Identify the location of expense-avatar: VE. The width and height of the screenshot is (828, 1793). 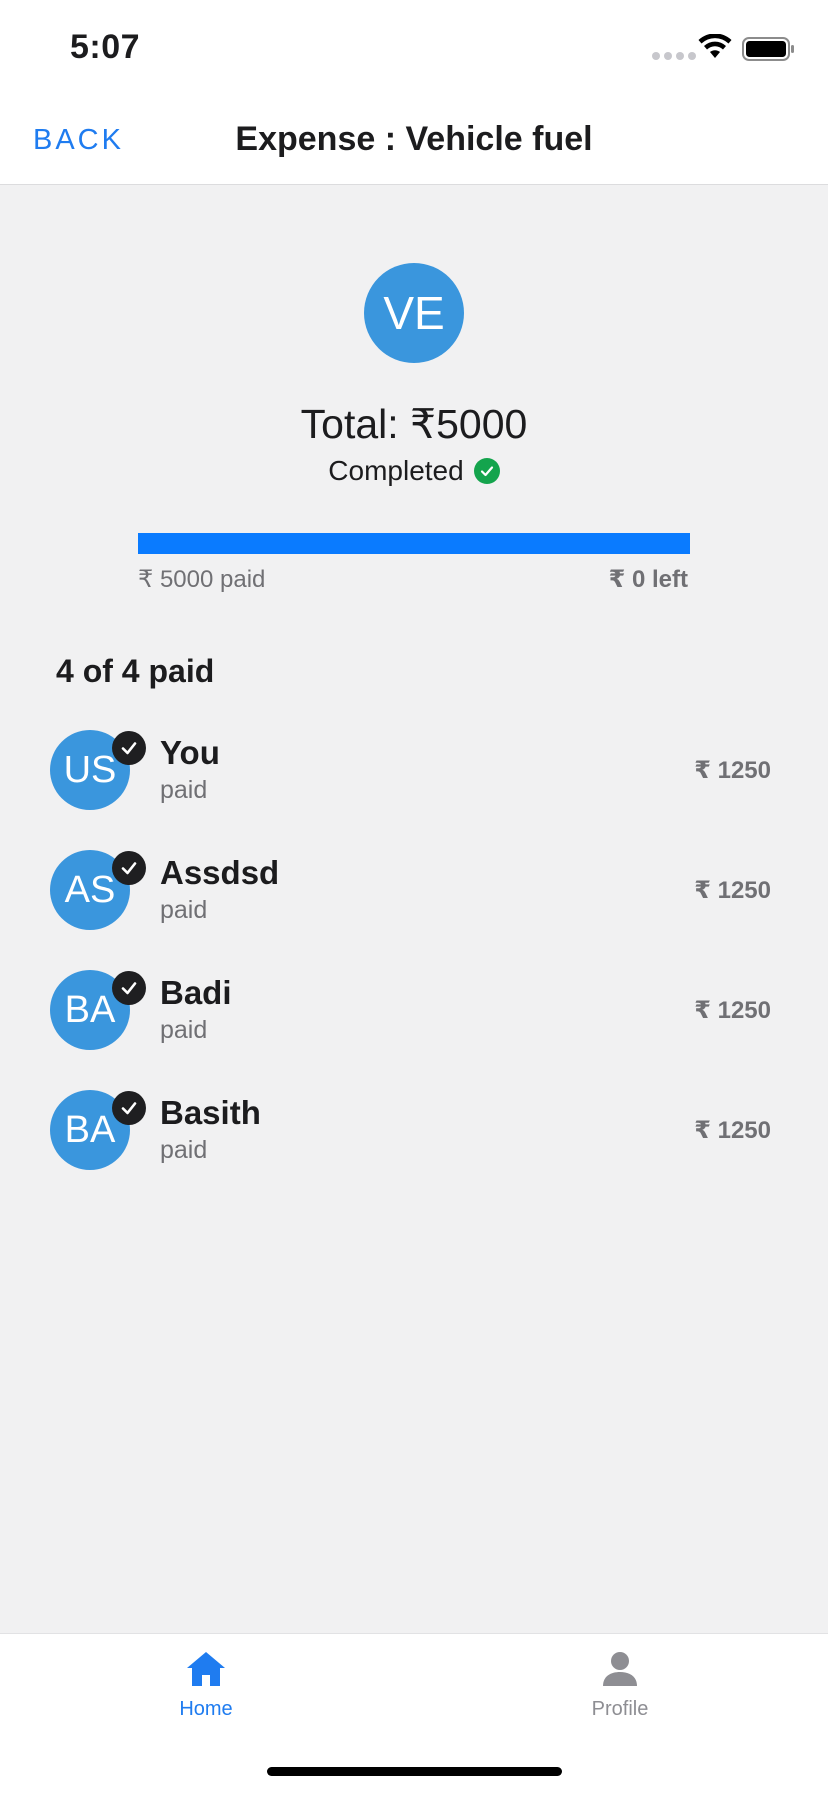
(414, 313).